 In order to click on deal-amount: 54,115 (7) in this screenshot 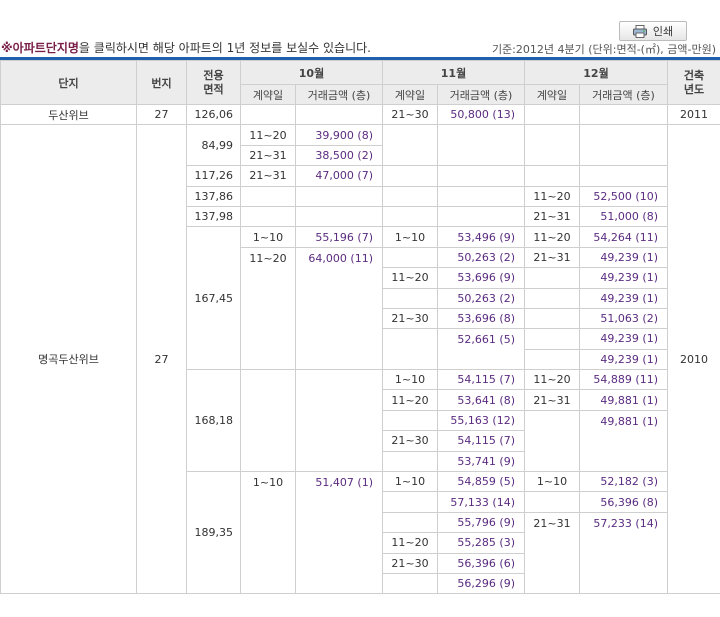, I will do `click(481, 441)`.